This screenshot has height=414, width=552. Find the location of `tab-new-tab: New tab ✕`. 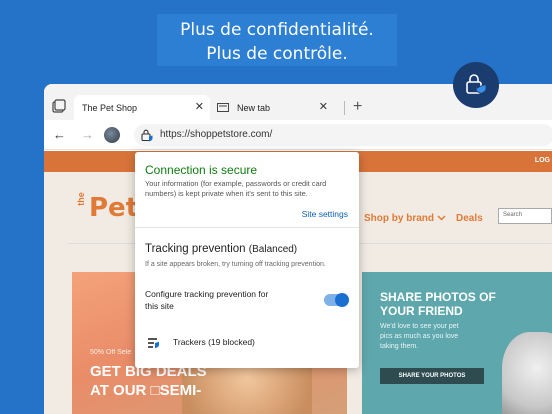

tab-new-tab: New tab ✕ is located at coordinates (275, 107).